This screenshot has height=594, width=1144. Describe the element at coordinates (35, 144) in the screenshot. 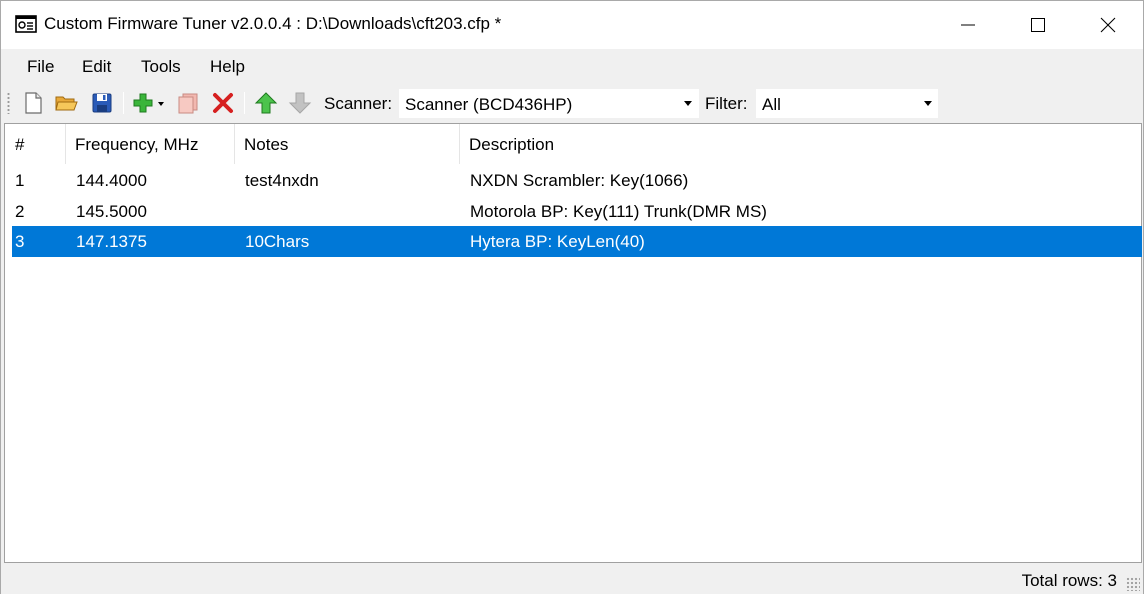

I see `column-header-number: #` at that location.